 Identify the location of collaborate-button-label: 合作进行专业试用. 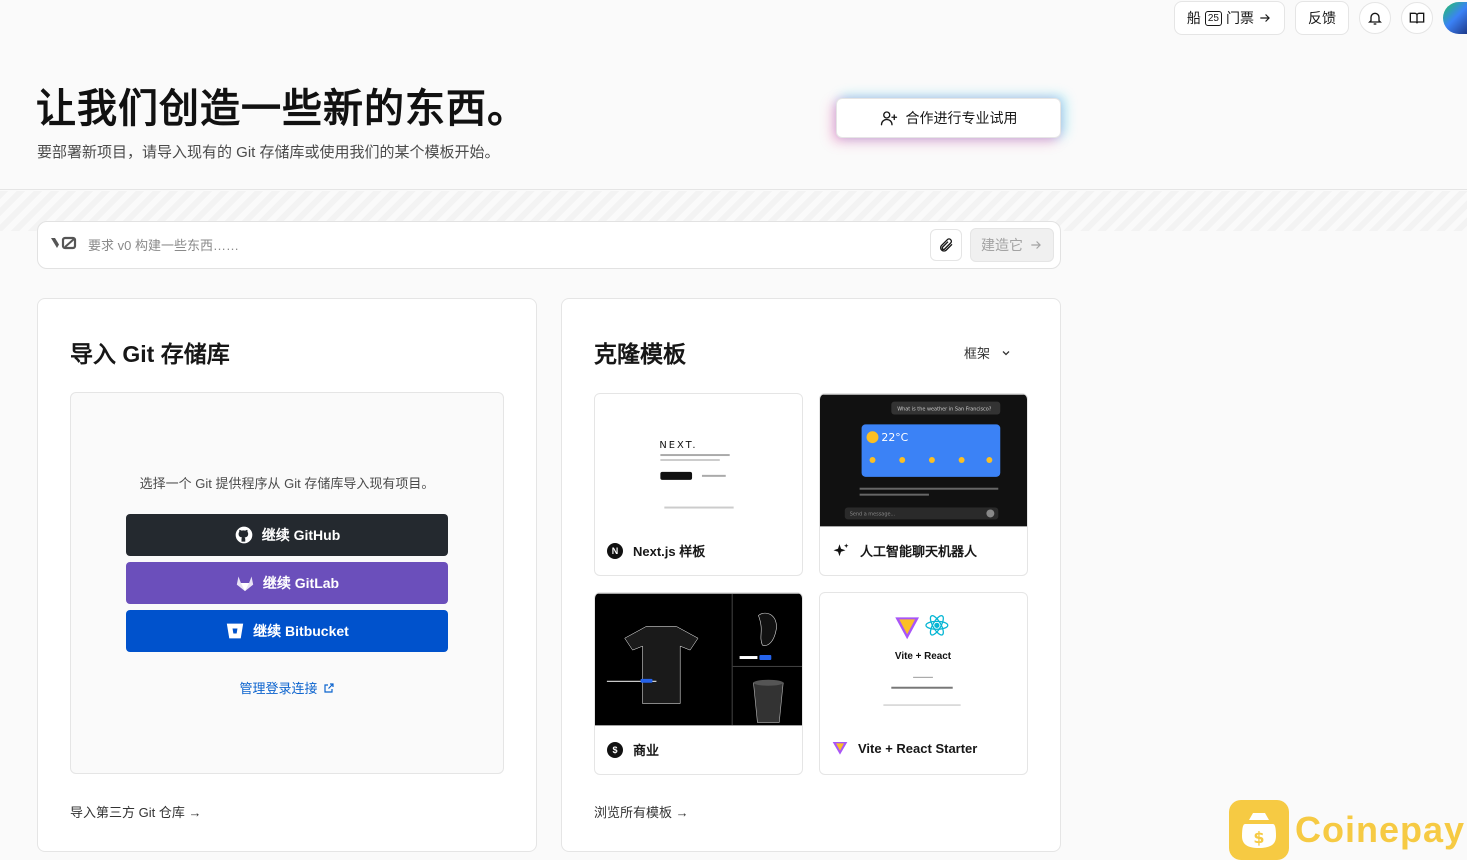
(961, 118).